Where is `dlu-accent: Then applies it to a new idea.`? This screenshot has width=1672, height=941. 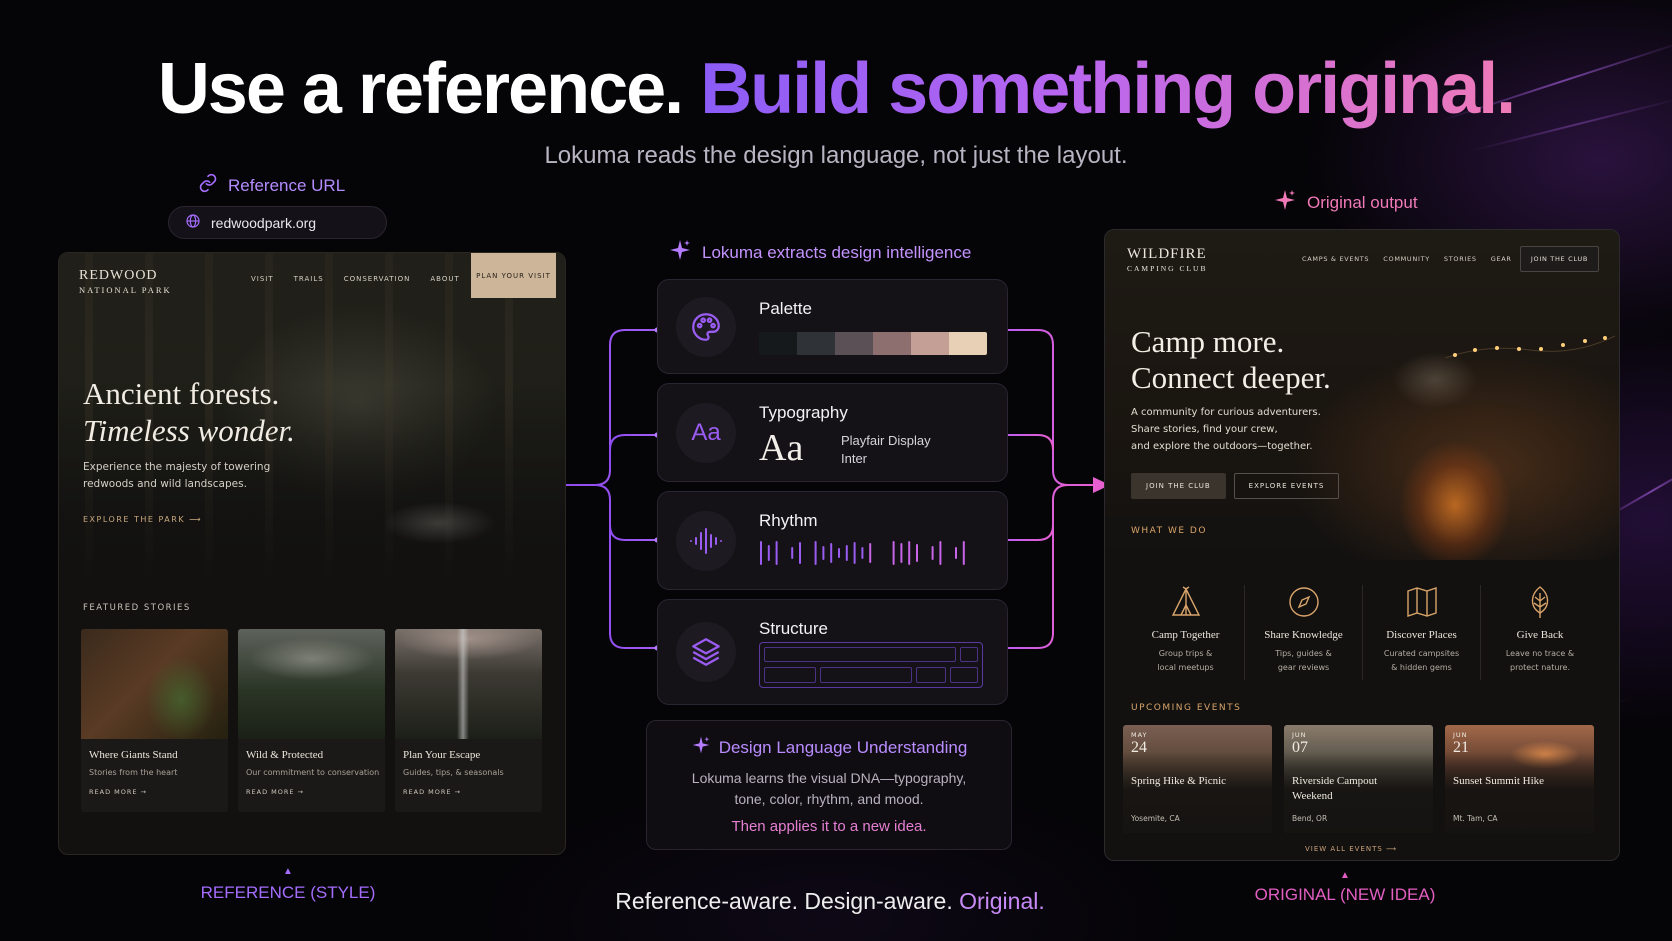 dlu-accent: Then applies it to a new idea. is located at coordinates (829, 826).